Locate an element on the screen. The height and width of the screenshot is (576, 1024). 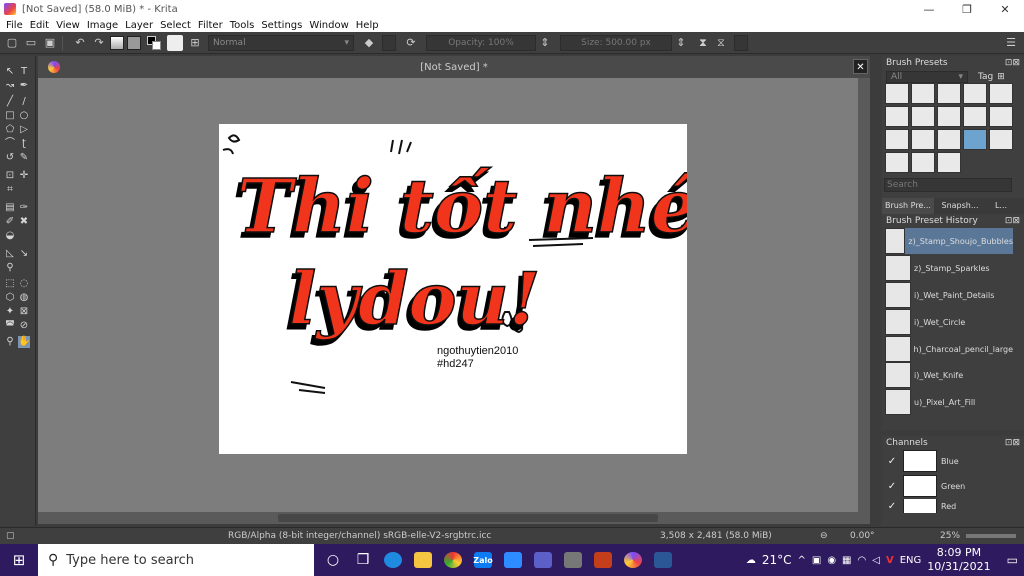
select-shapes-tool-icon: ↖ is located at coordinates (10, 72).